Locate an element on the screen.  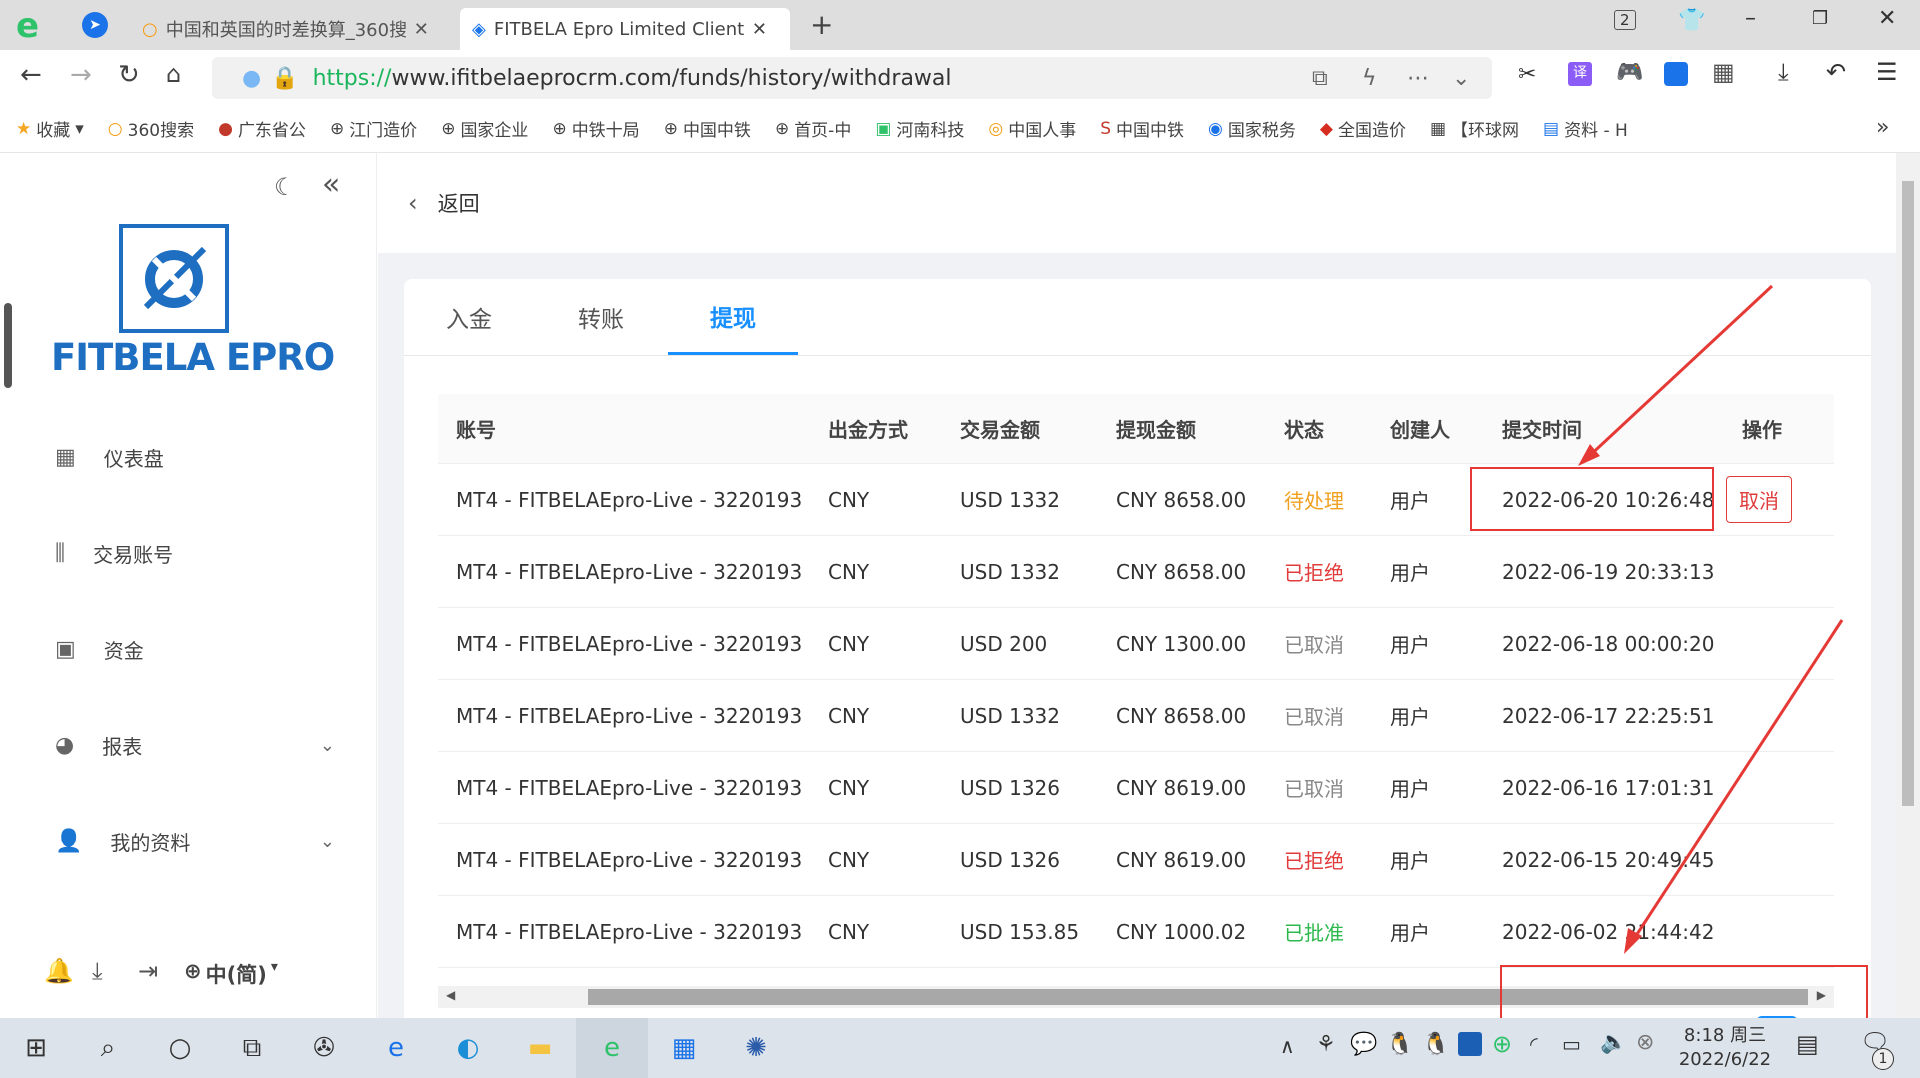
back-button: ‹ 返回 is located at coordinates (444, 203).